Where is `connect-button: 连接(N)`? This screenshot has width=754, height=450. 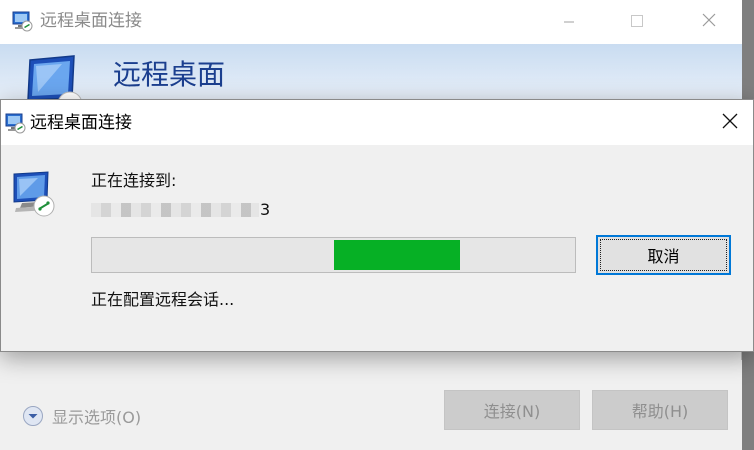
connect-button: 连接(N) is located at coordinates (512, 410).